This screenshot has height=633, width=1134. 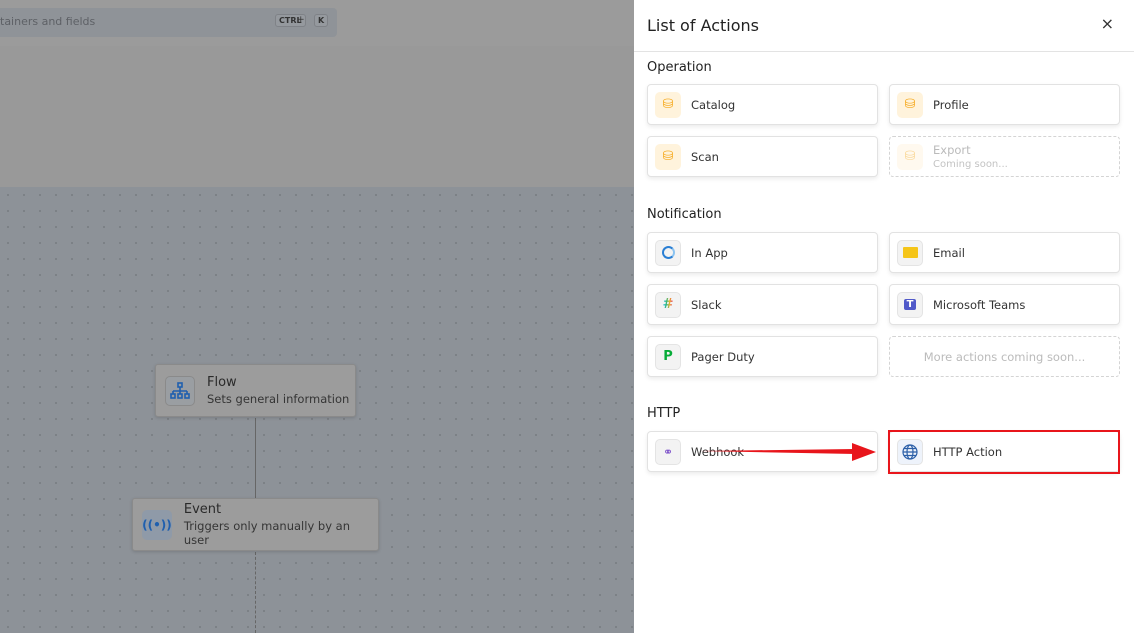 What do you see at coordinates (321, 20) in the screenshot?
I see `kbd-k: K` at bounding box center [321, 20].